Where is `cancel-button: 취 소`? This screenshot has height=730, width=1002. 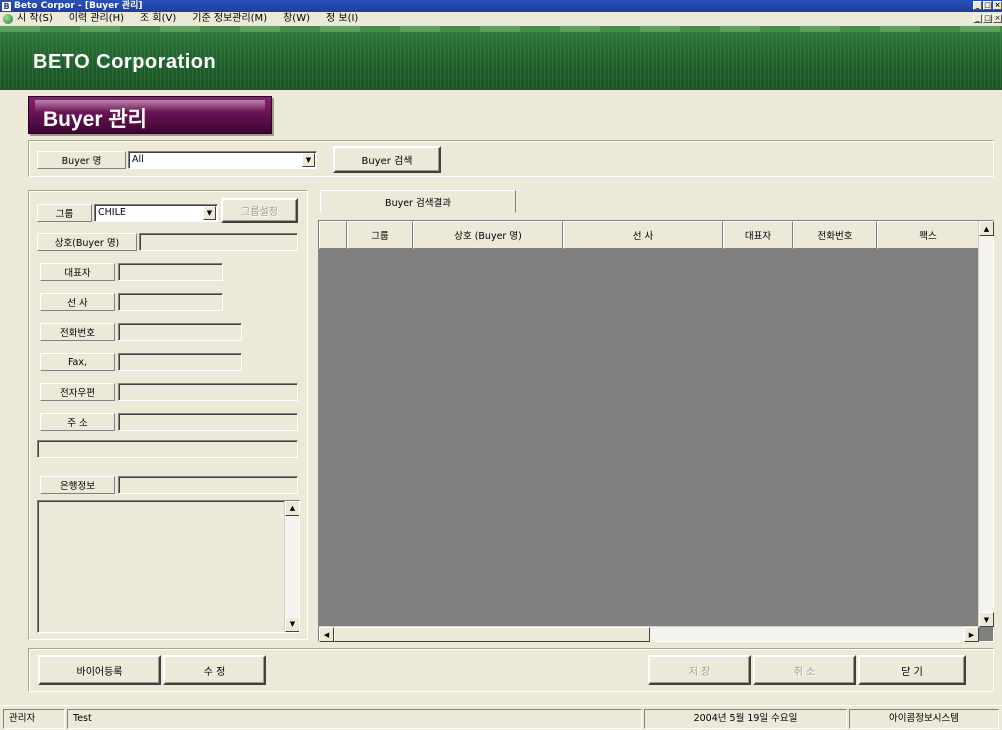 cancel-button: 취 소 is located at coordinates (804, 670).